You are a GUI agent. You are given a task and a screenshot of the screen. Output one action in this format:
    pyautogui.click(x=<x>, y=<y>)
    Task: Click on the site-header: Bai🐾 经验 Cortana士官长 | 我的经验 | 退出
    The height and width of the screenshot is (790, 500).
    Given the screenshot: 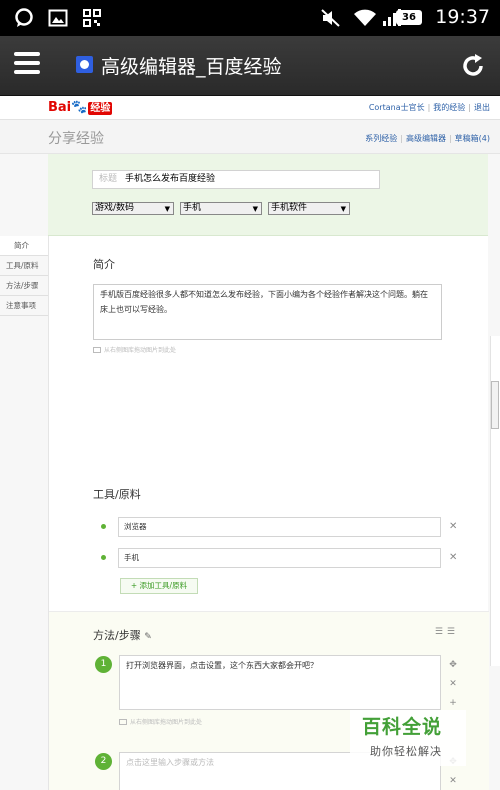 What is the action you would take?
    pyautogui.click(x=250, y=108)
    